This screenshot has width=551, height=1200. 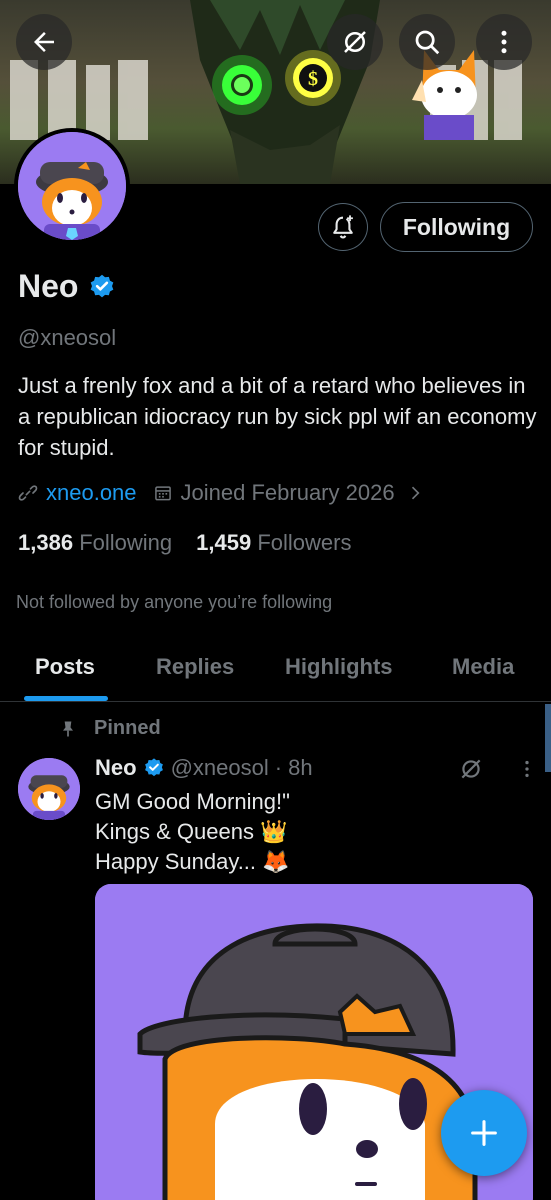 I want to click on profile-joined-date: Joined February 2026, so click(x=287, y=492).